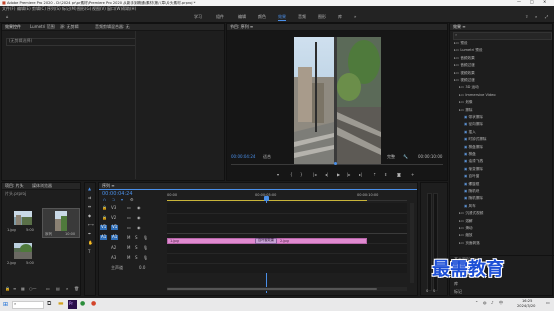  What do you see at coordinates (405, 157) in the screenshot?
I see `settings-icon: 🔧` at bounding box center [405, 157].